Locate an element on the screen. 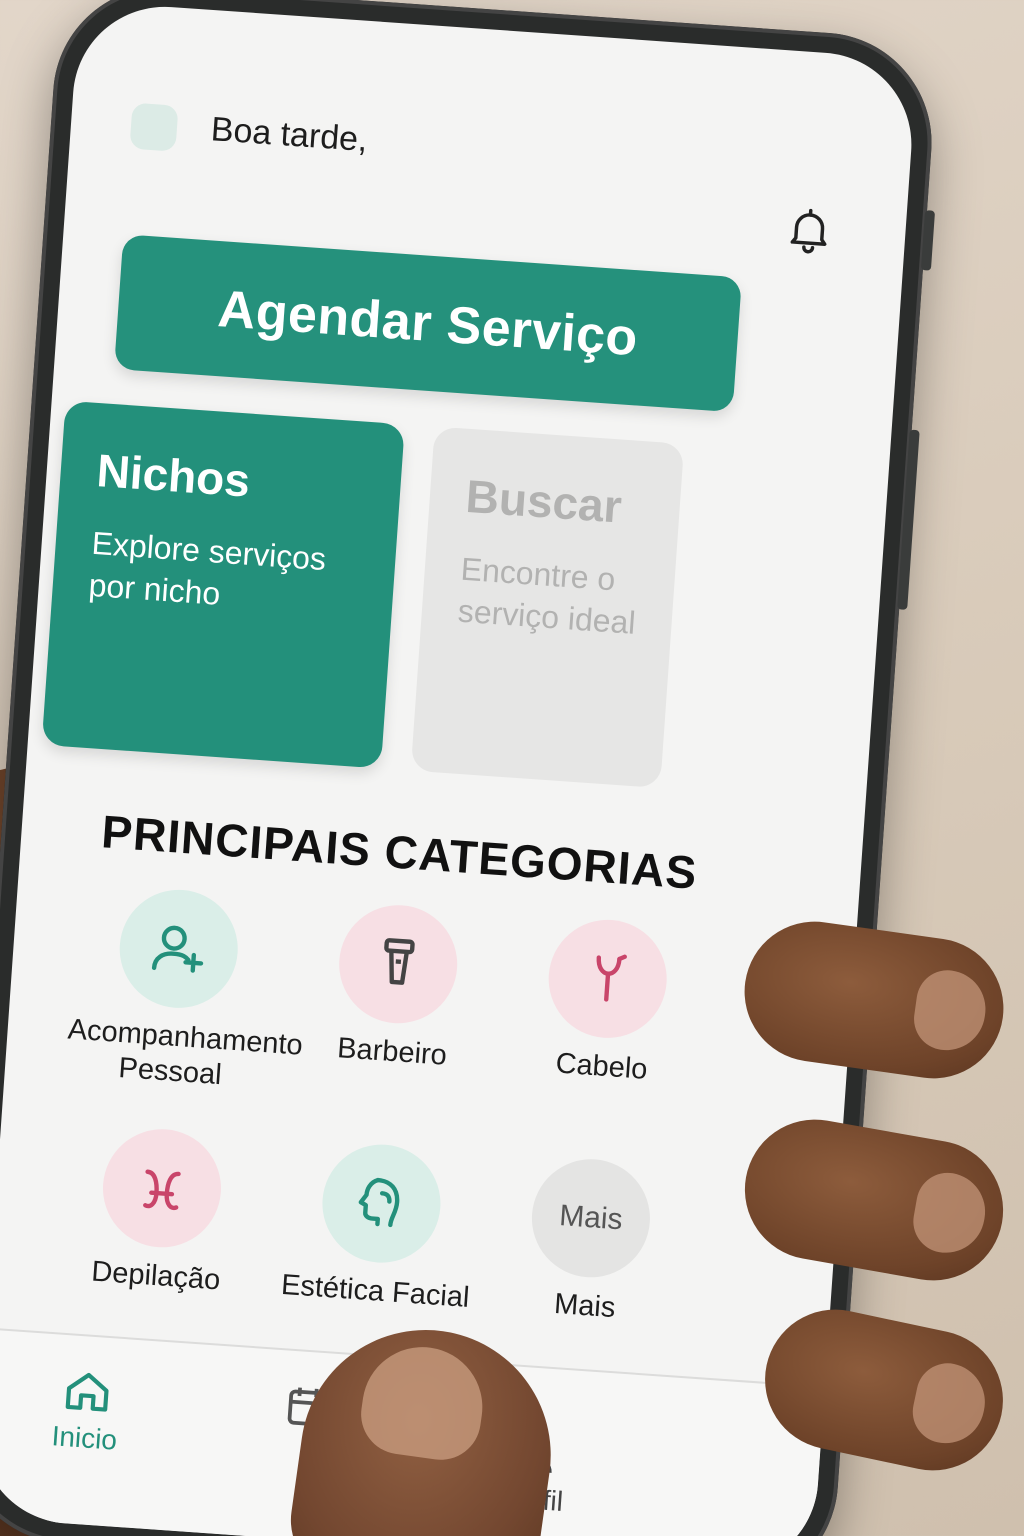 The image size is (1024, 1536). category-label: Estética Facial is located at coordinates (375, 1291).